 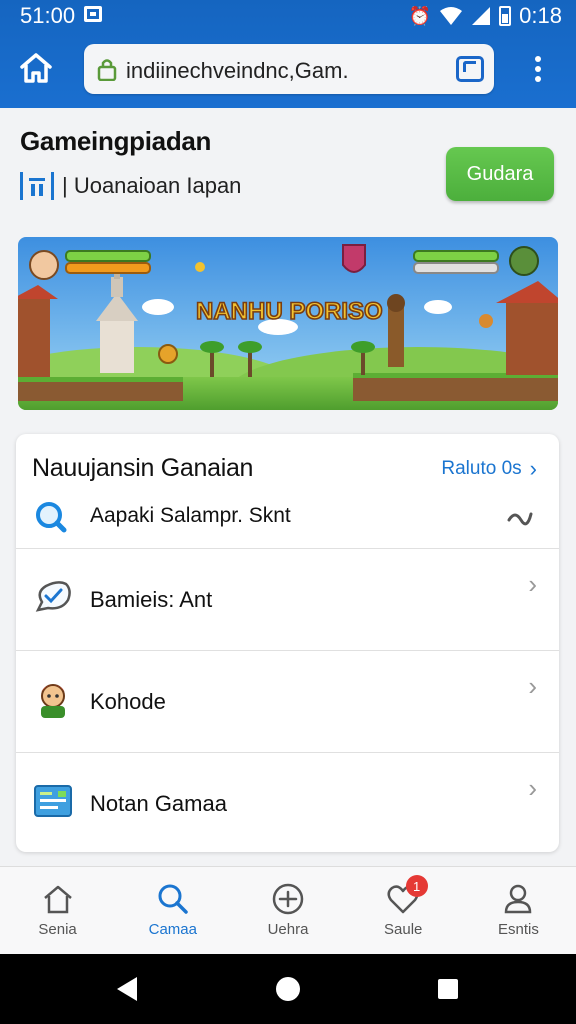 I want to click on list-item-label: Bamieis: Ant, so click(x=151, y=599).